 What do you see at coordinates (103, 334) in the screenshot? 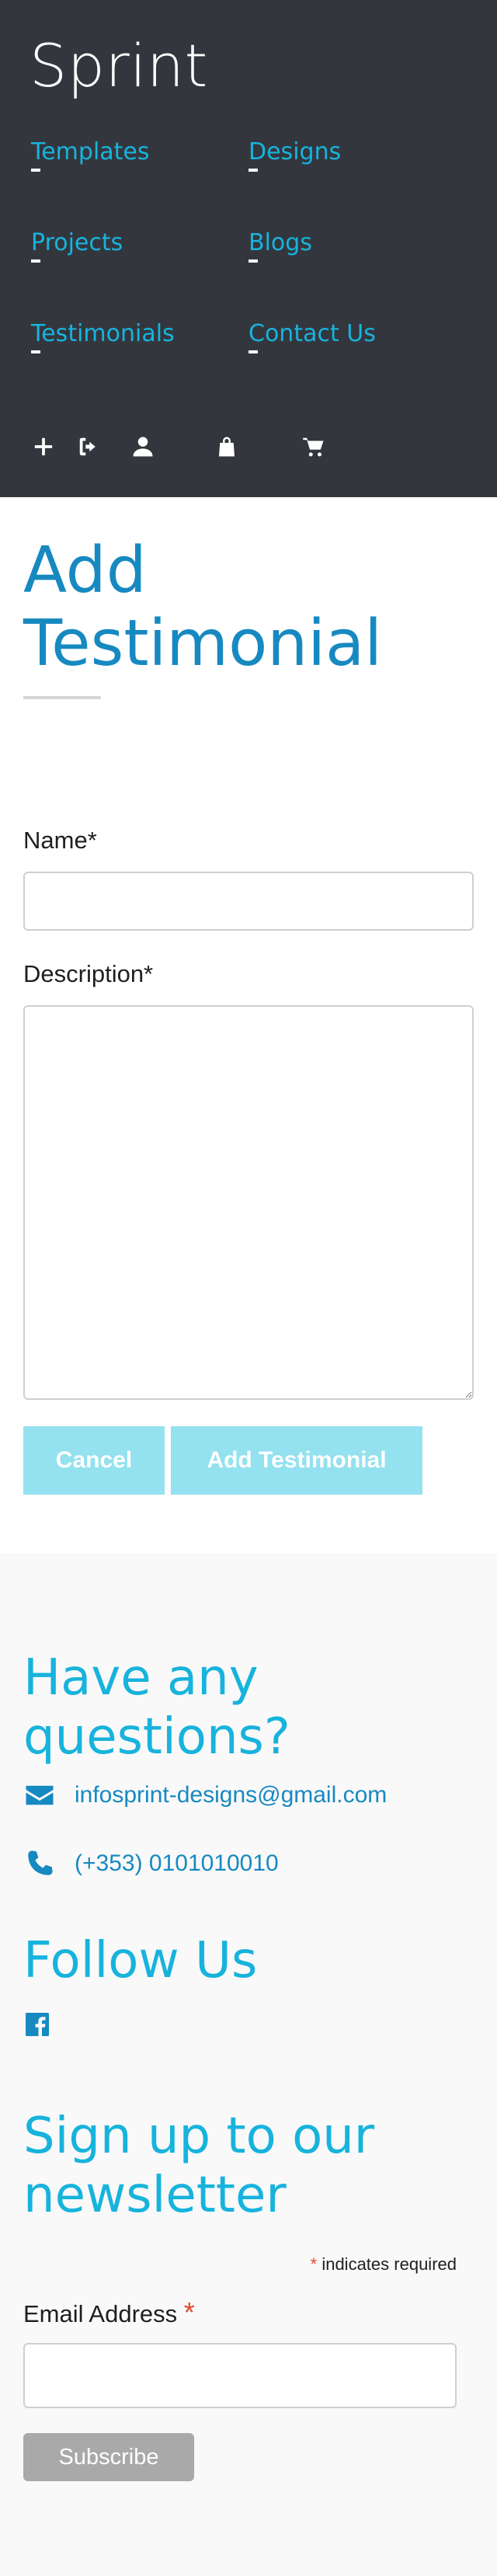
I see `nav-link-testimonials: Testimonials` at bounding box center [103, 334].